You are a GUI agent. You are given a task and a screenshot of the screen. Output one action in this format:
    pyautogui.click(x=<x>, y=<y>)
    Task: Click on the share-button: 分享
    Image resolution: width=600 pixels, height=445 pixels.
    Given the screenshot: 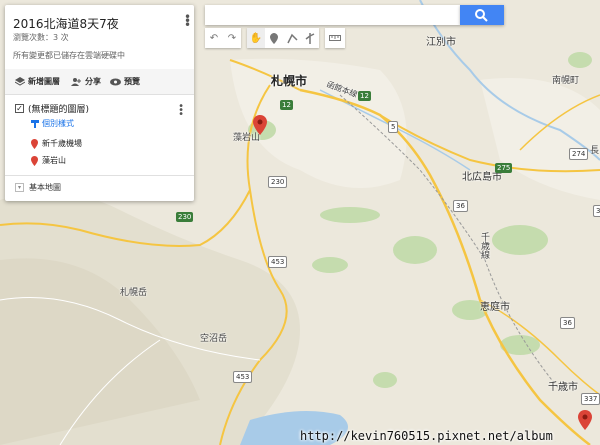 What is the action you would take?
    pyautogui.click(x=86, y=81)
    